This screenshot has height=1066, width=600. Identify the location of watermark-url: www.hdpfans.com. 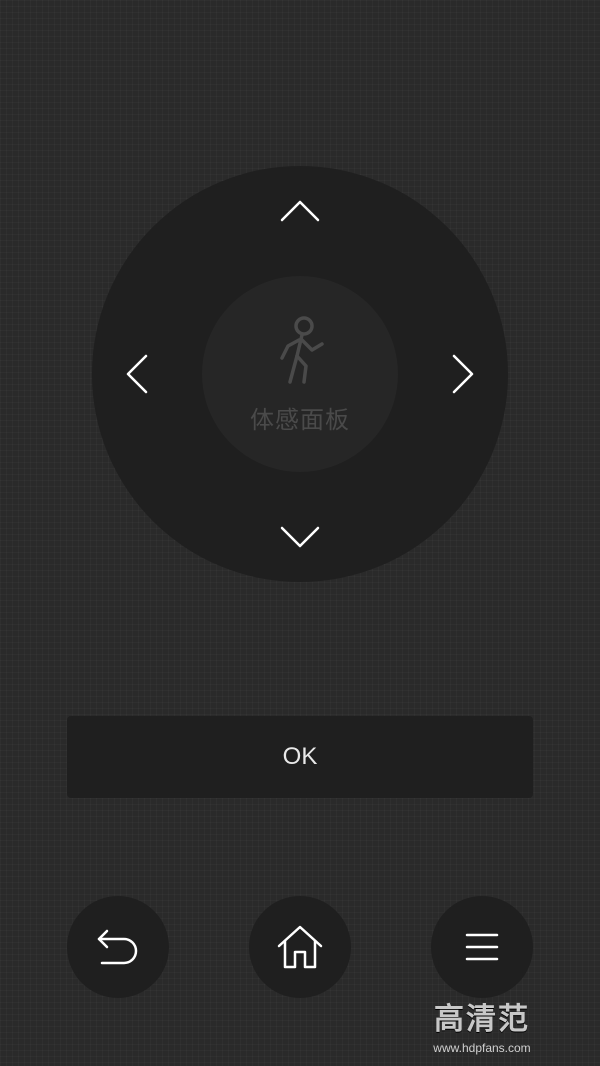
(482, 1048).